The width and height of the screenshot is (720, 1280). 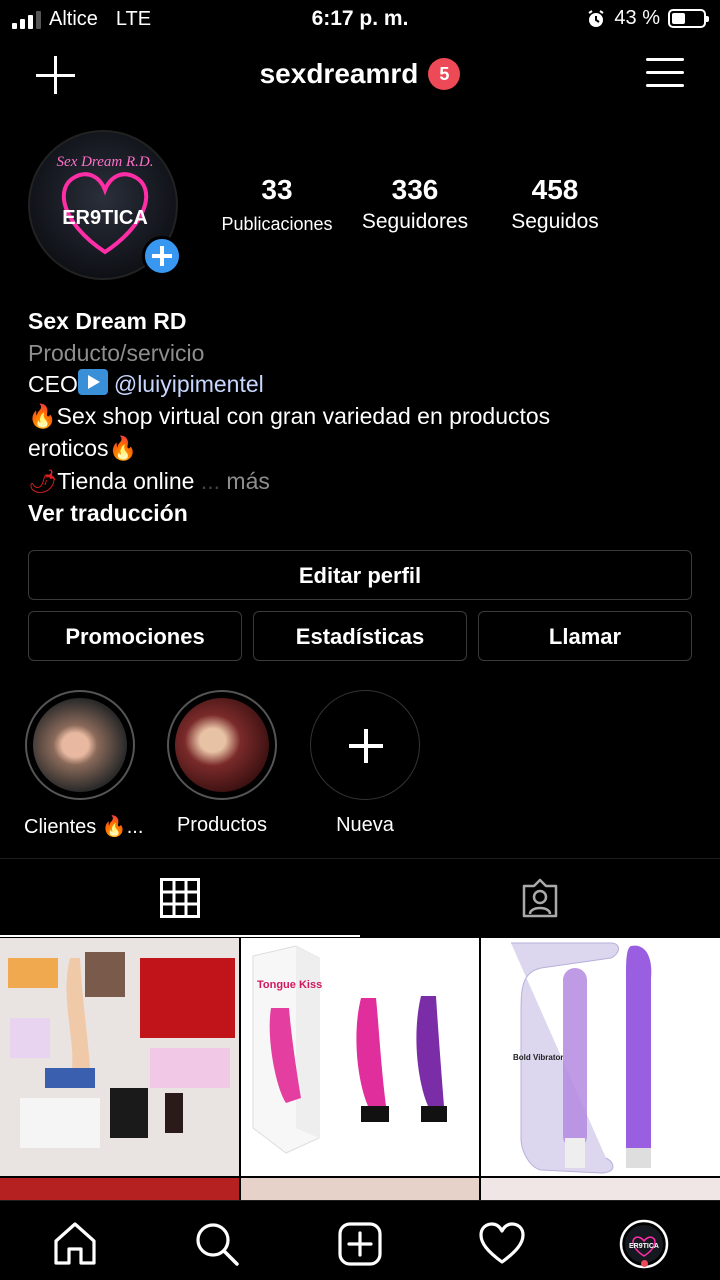 I want to click on post-2-text: Tongue Kiss, so click(x=289, y=985).